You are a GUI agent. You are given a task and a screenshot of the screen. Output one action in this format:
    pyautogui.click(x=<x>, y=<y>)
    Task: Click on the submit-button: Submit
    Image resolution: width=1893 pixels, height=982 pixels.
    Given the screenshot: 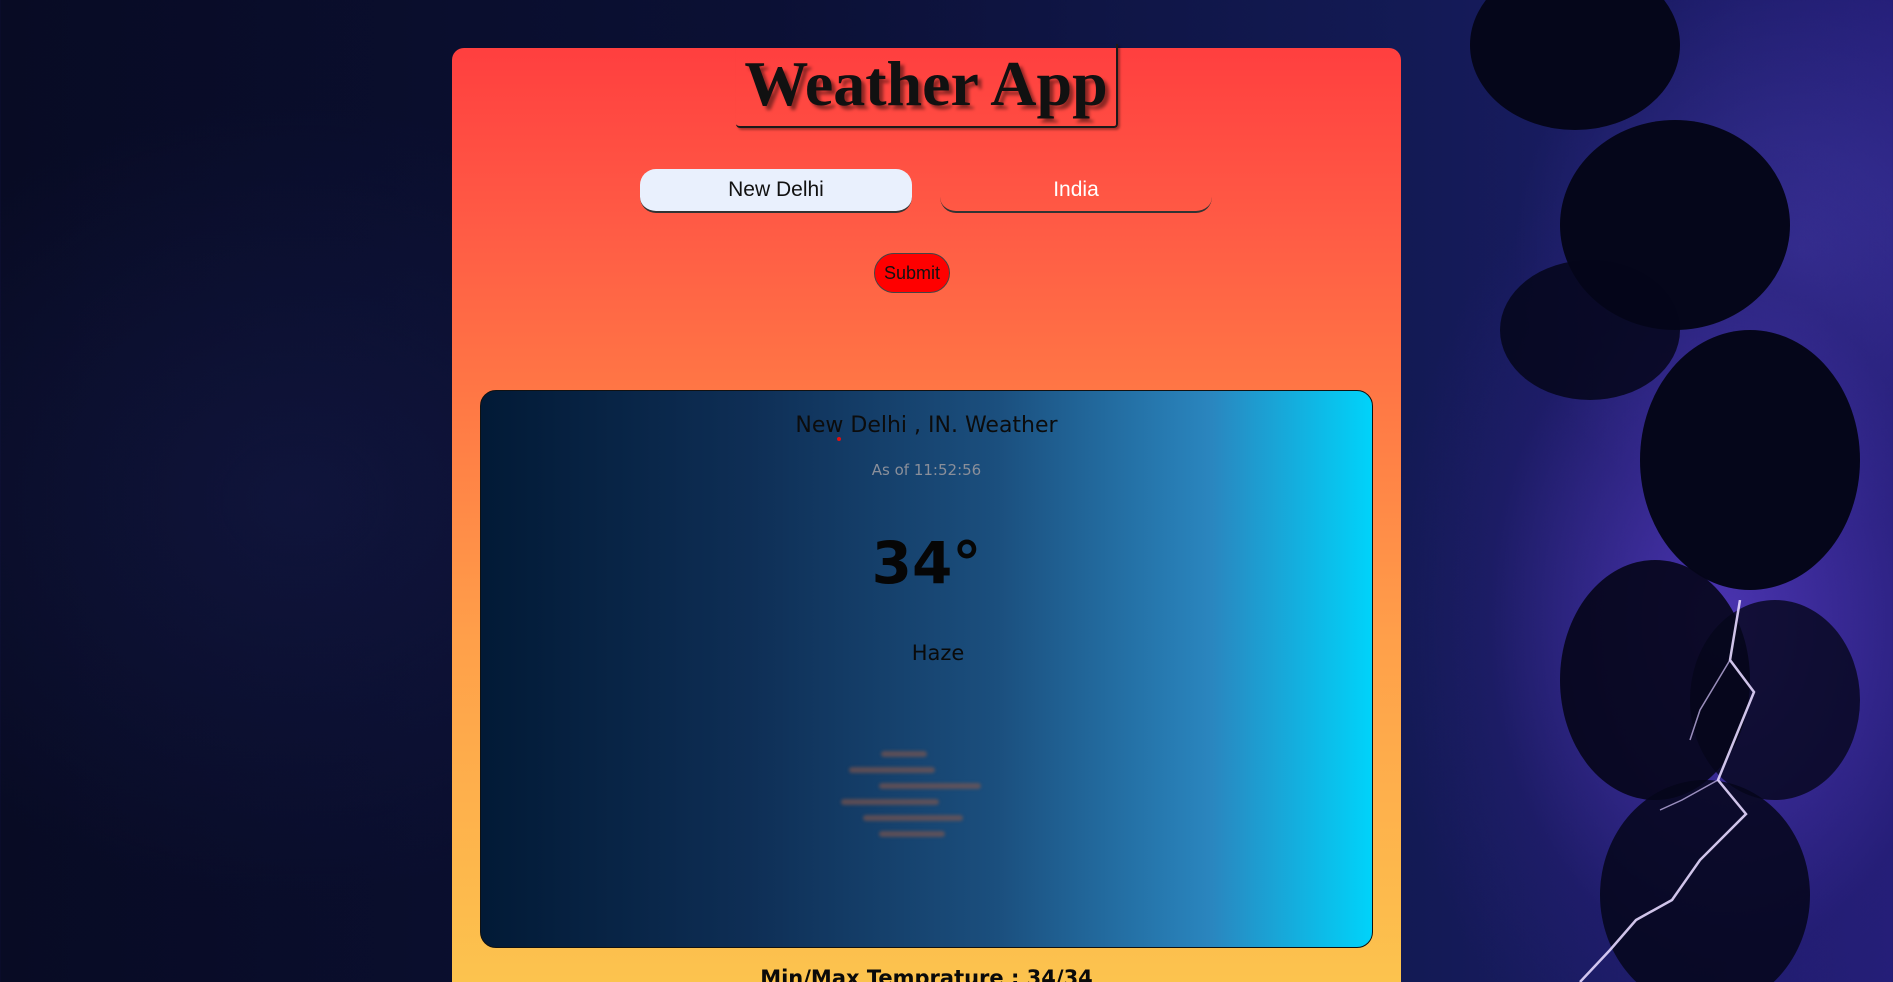 What is the action you would take?
    pyautogui.click(x=912, y=273)
    